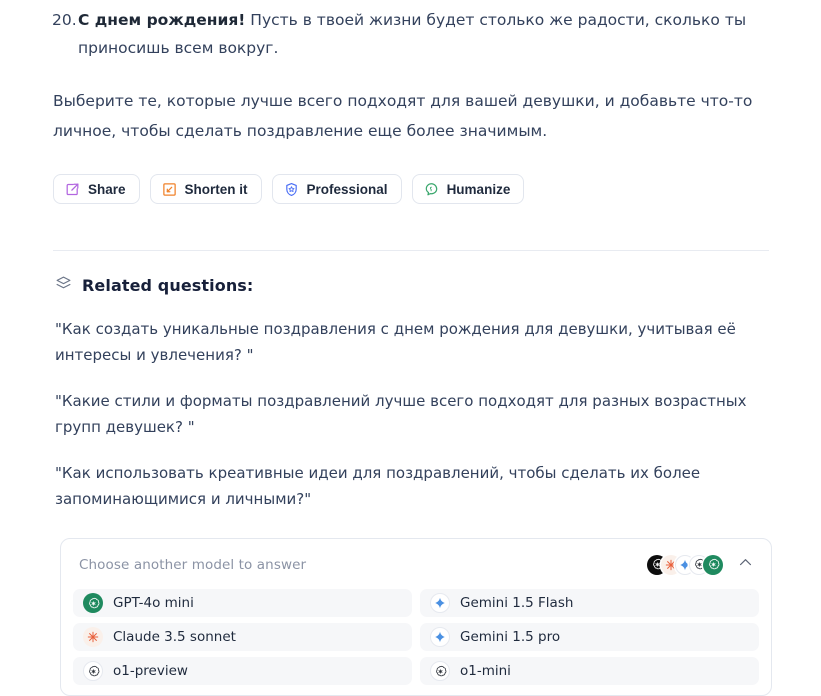 The height and width of the screenshot is (696, 821). What do you see at coordinates (347, 189) in the screenshot?
I see `professional-button-label: Professional` at bounding box center [347, 189].